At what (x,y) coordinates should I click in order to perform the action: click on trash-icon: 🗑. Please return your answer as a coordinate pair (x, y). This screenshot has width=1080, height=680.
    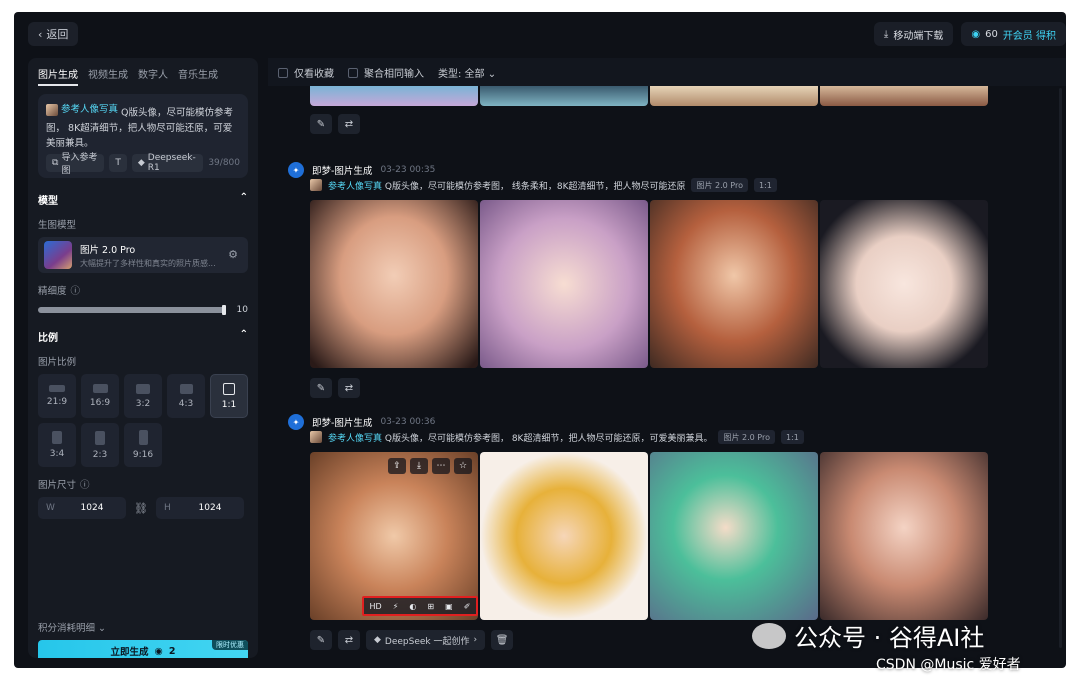
    Looking at the image, I should click on (502, 640).